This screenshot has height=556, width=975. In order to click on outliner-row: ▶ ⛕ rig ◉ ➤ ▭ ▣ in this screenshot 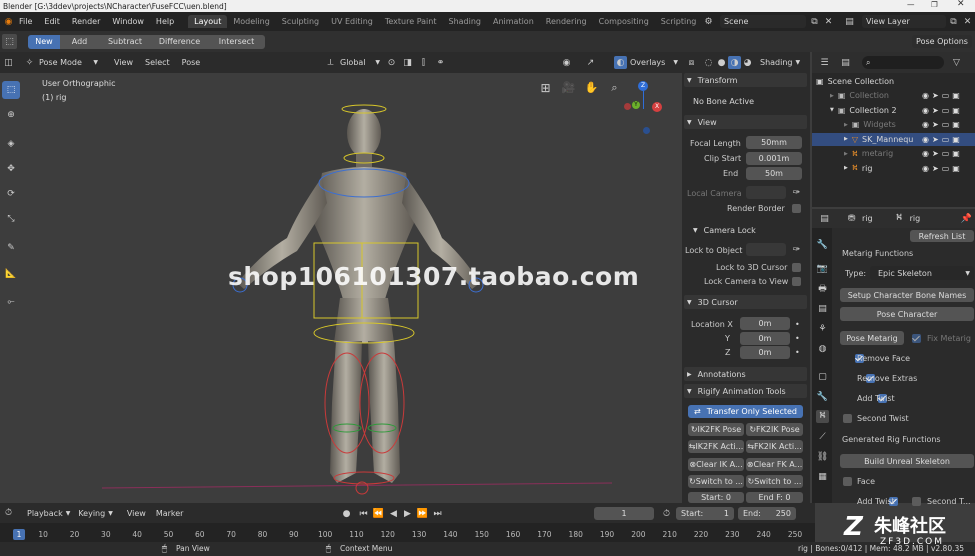, I will do `click(893, 168)`.